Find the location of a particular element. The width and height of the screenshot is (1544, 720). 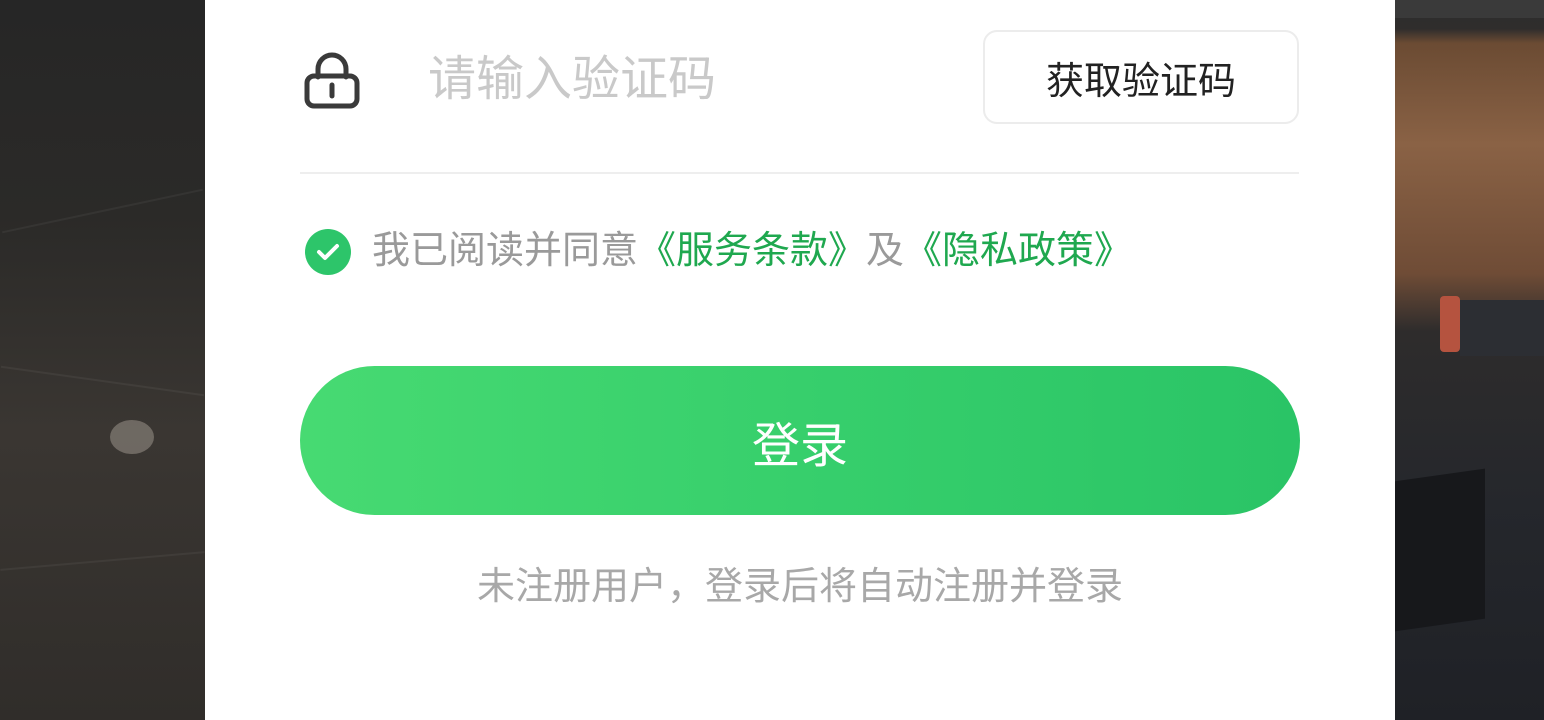

get-code-button: 获取验证码 is located at coordinates (1141, 77).